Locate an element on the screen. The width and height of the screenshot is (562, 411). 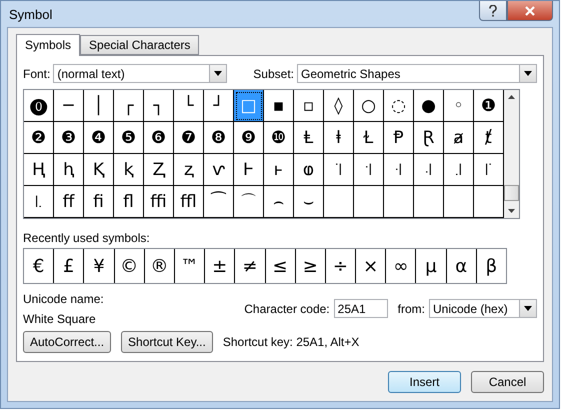
symbol-cell: ﬃ is located at coordinates (159, 202).